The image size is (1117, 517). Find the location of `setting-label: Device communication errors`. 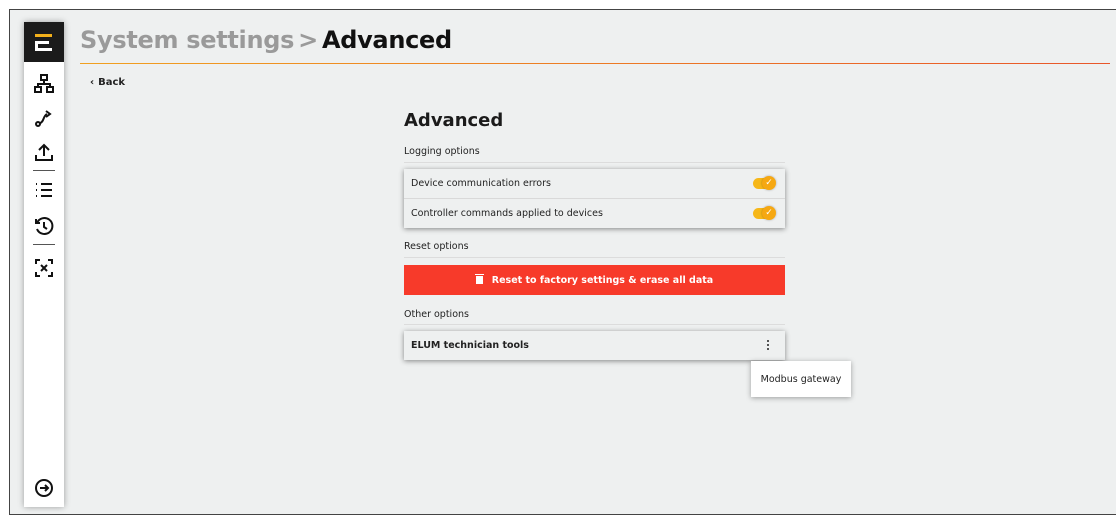

setting-label: Device communication errors is located at coordinates (481, 183).